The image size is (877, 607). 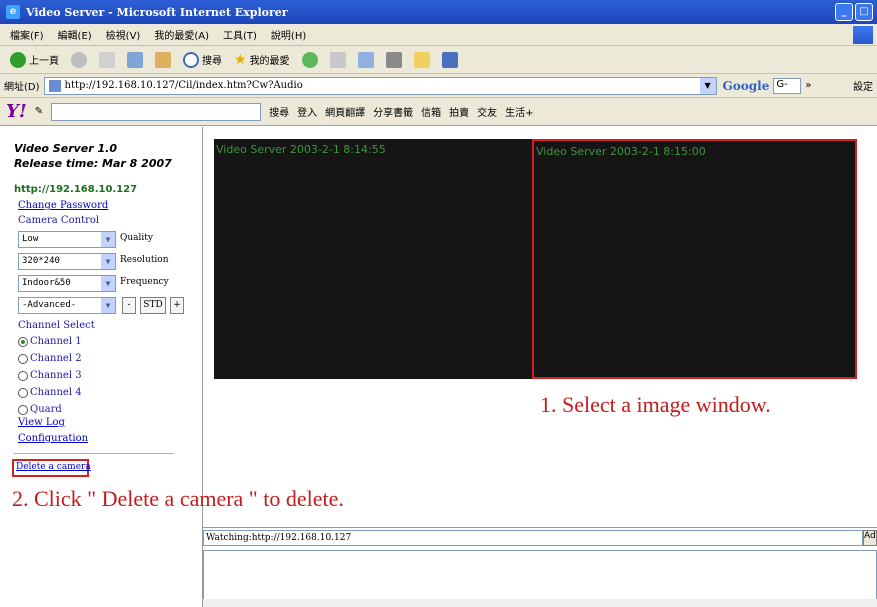 What do you see at coordinates (288, 34) in the screenshot?
I see `menu-help: 說明(H)` at bounding box center [288, 34].